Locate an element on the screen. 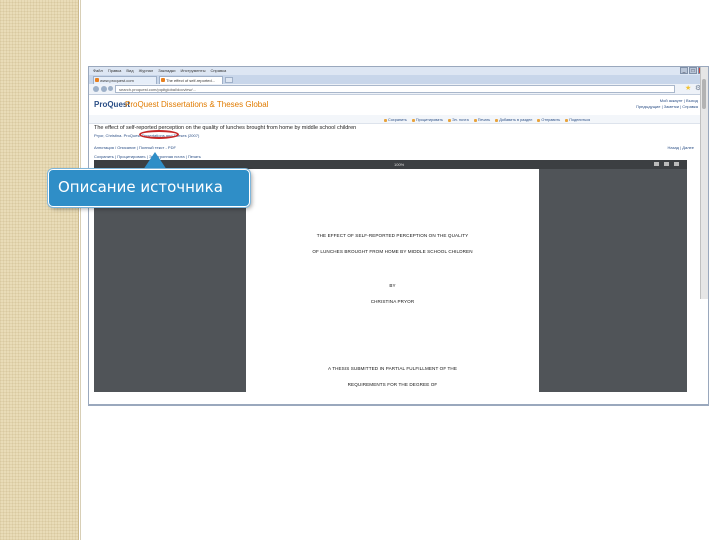 This screenshot has height=540, width=720. save-icon is located at coordinates (385, 120).